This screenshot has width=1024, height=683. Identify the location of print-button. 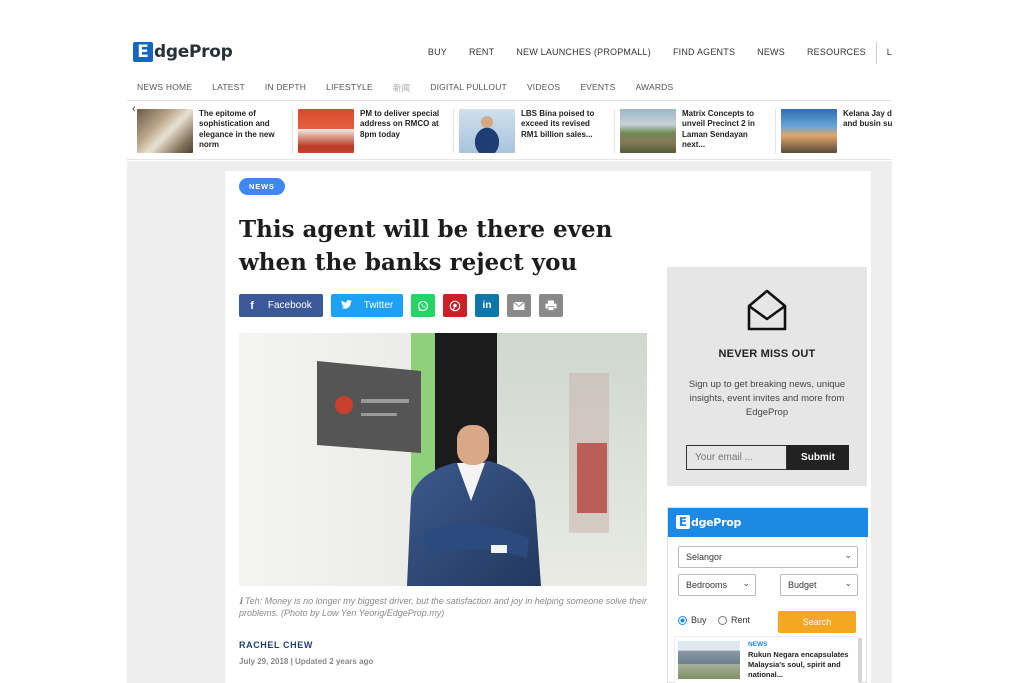
(551, 305).